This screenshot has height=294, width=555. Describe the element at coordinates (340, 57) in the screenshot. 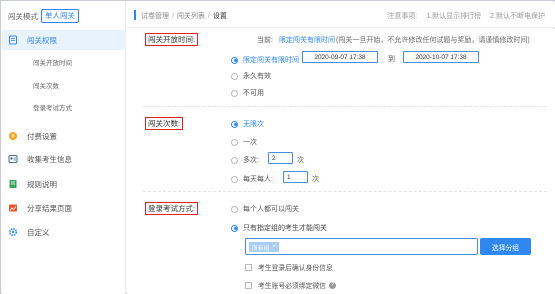

I see `start-time-input: 2020-09-07 17:38` at that location.